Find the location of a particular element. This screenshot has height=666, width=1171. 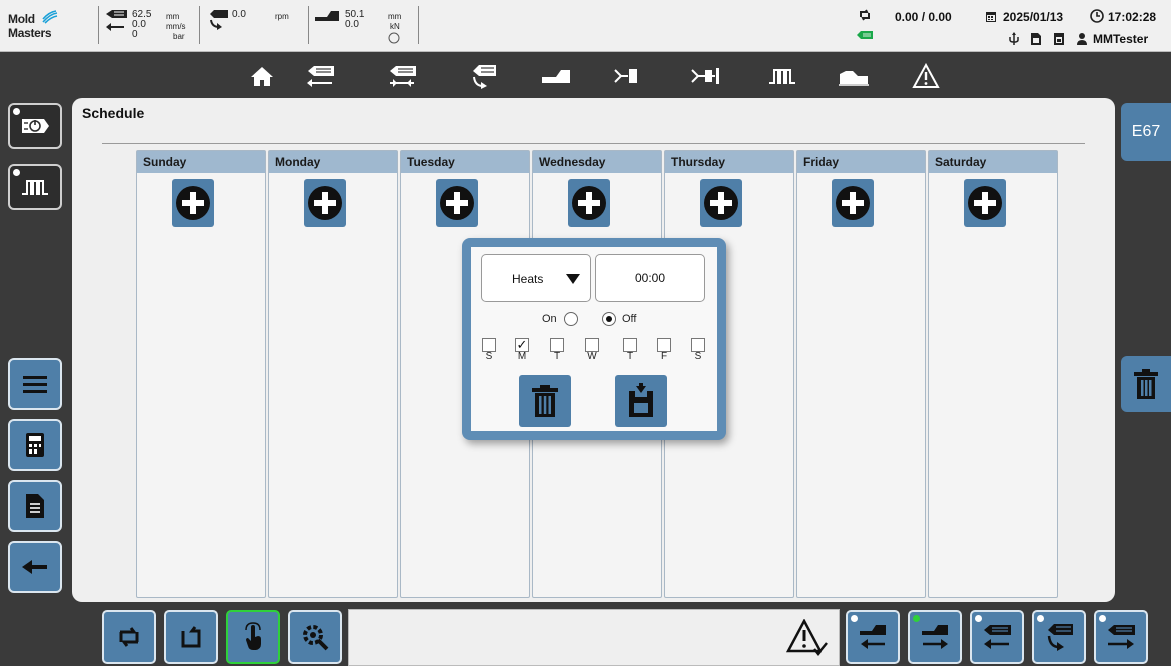

weekday-checkbox-sun is located at coordinates (489, 345).